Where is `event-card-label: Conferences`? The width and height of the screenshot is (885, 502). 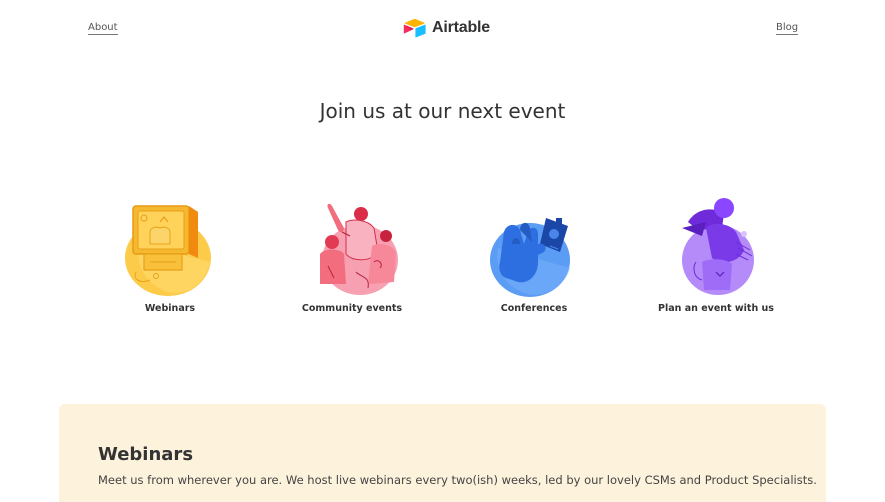
event-card-label: Conferences is located at coordinates (534, 308).